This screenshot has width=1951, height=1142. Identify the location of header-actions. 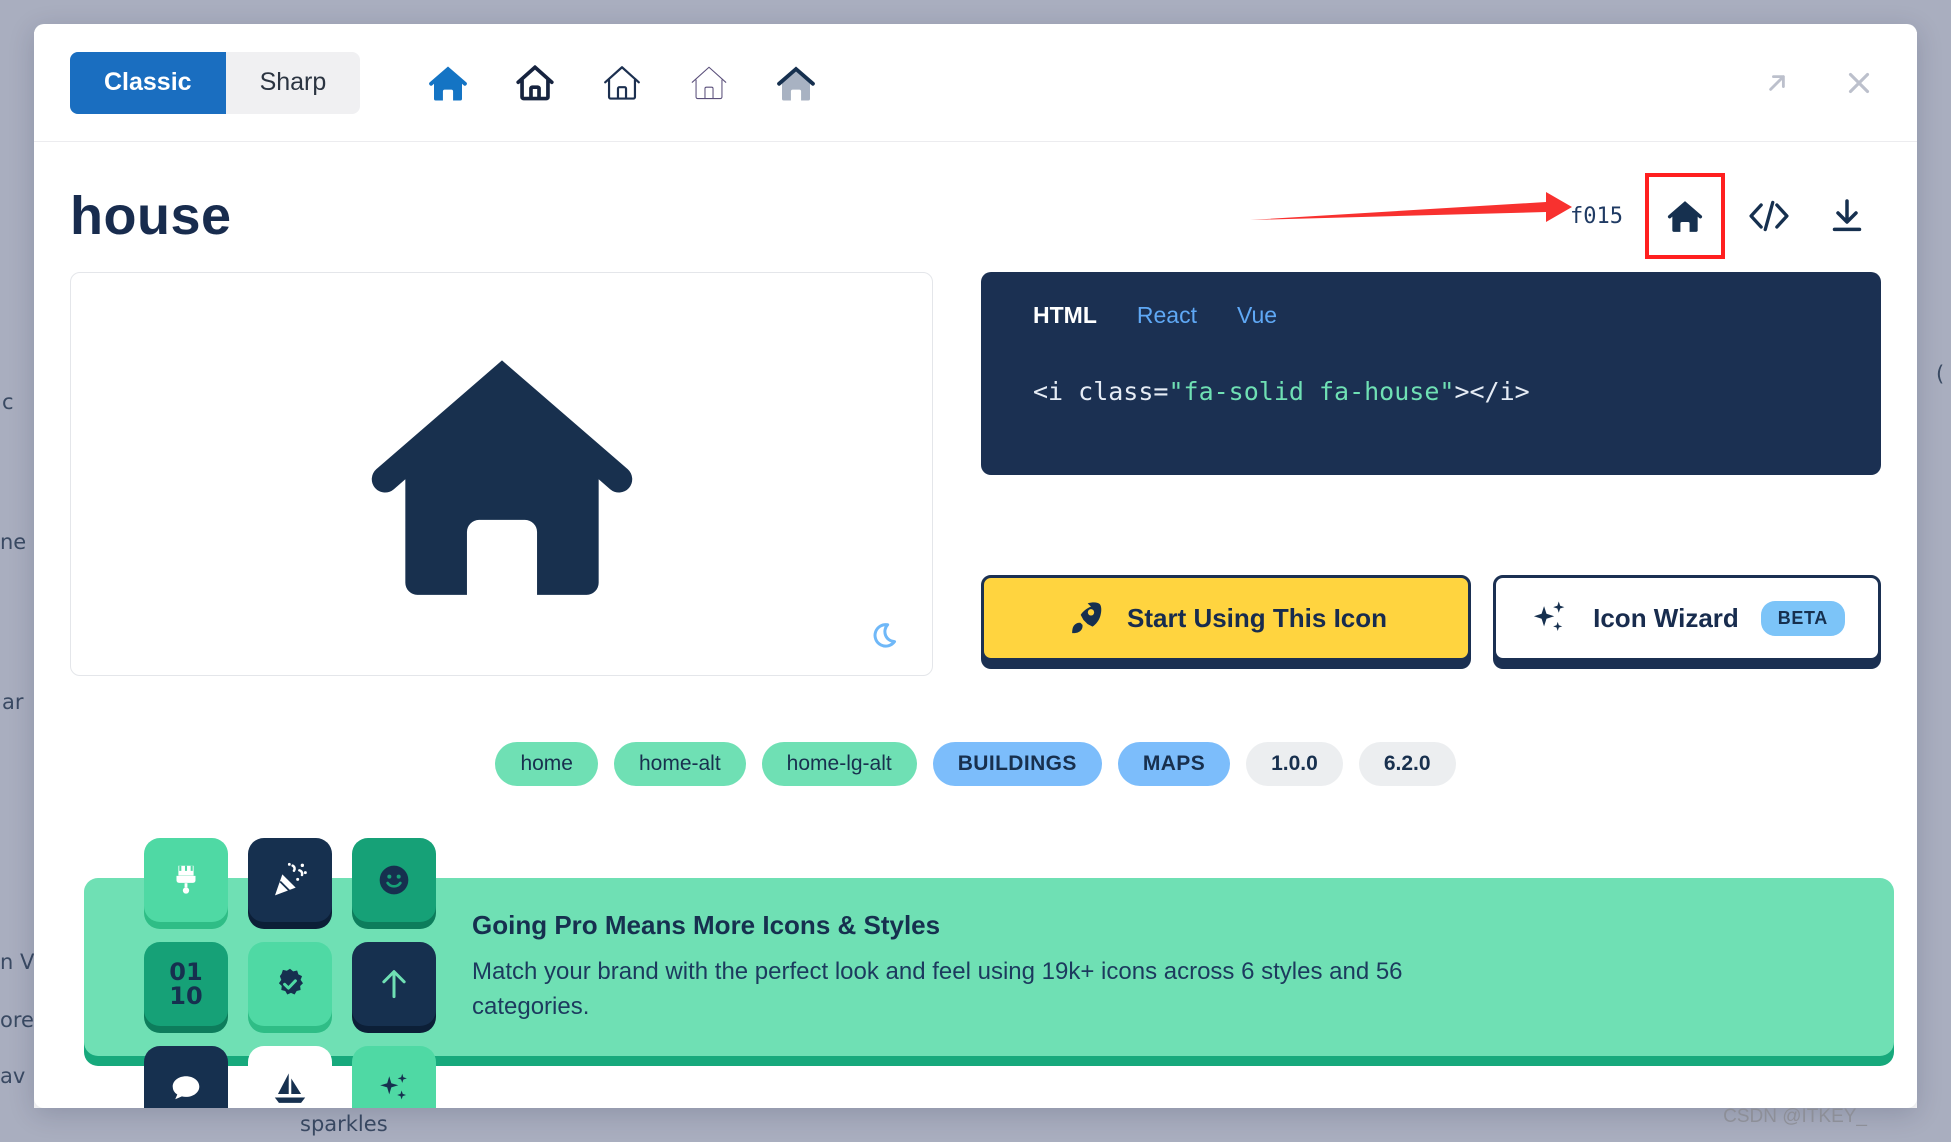
(1818, 83).